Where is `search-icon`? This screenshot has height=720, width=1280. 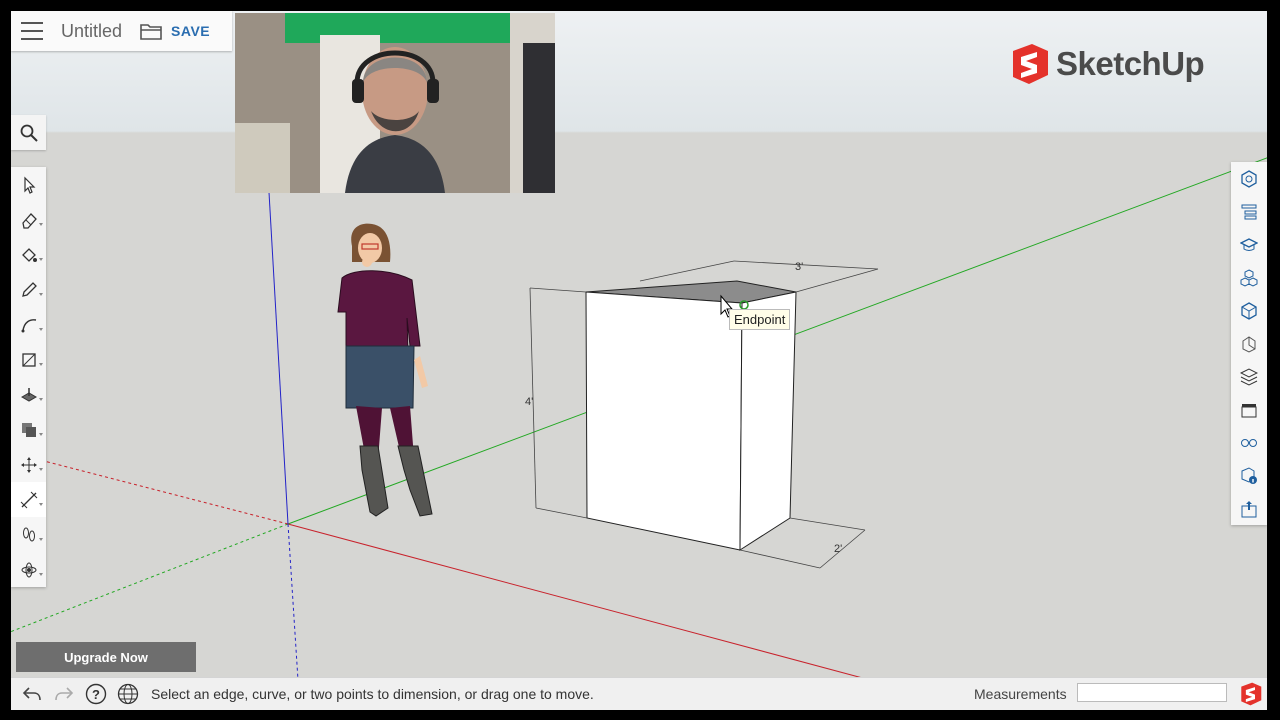 search-icon is located at coordinates (29, 133).